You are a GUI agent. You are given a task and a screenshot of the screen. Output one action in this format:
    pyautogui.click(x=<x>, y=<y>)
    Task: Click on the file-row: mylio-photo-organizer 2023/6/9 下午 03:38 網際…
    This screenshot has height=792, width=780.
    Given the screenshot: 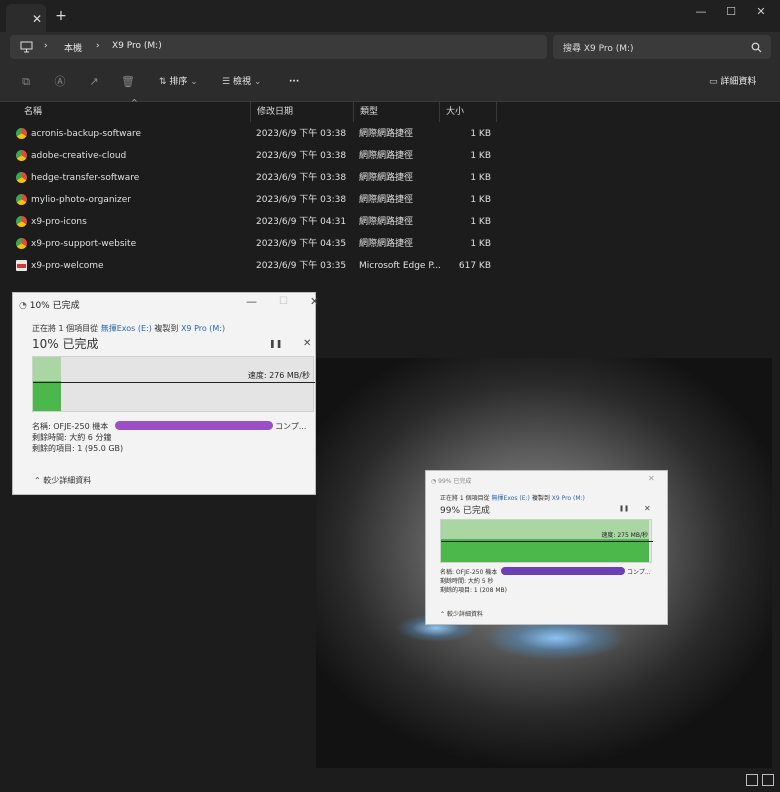 What is the action you would take?
    pyautogui.click(x=250, y=200)
    